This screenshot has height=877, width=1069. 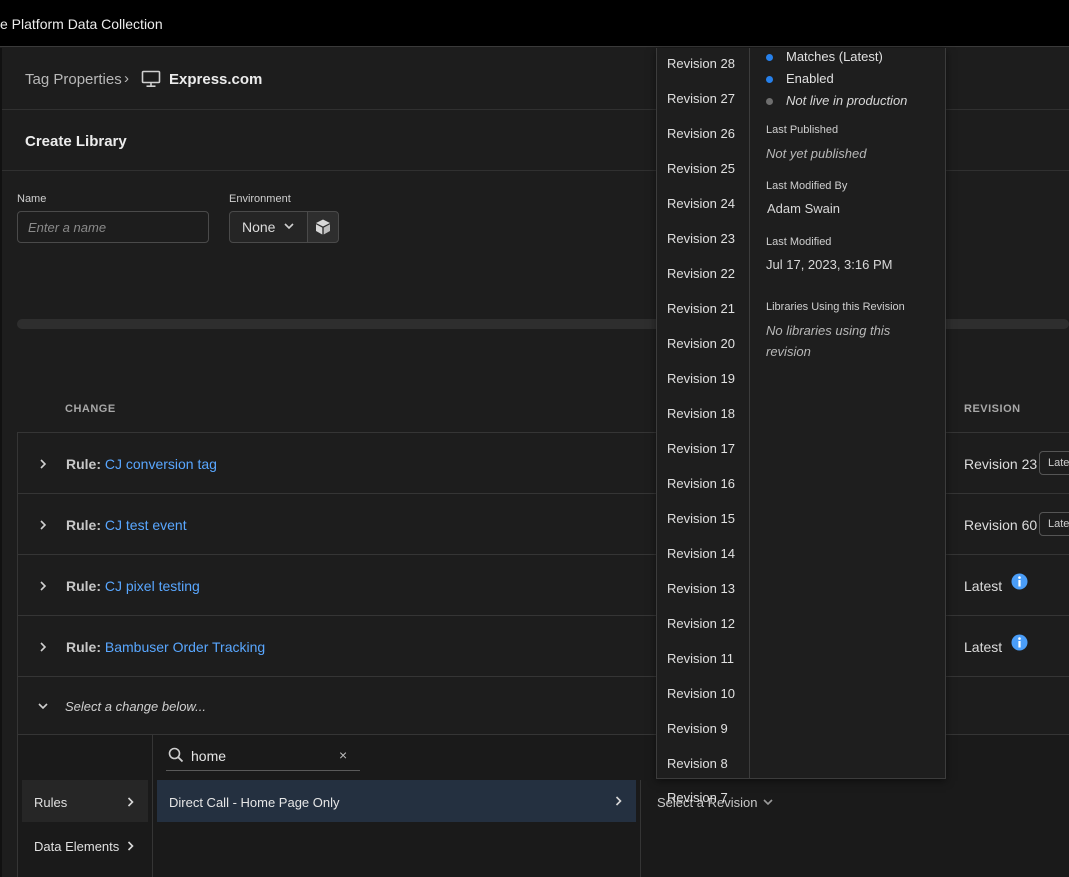 What do you see at coordinates (701, 133) in the screenshot?
I see `revision-option: Revision 26` at bounding box center [701, 133].